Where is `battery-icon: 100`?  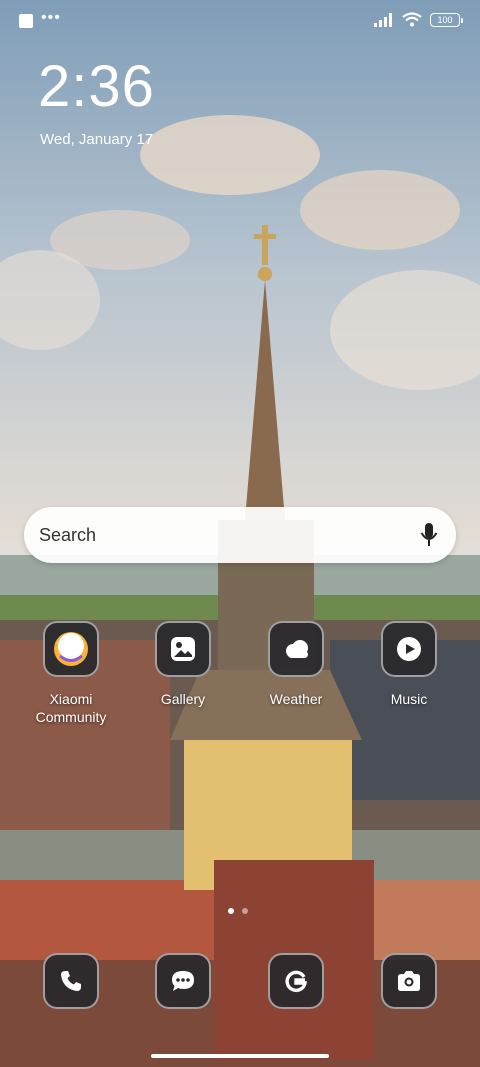
battery-icon: 100 is located at coordinates (446, 19).